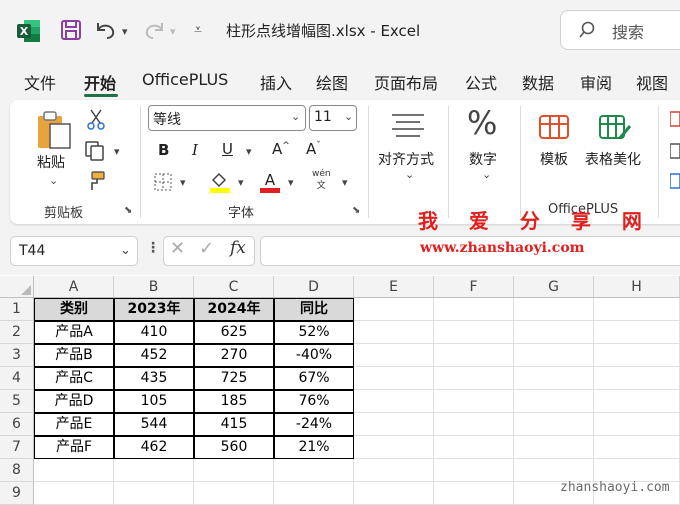 This screenshot has height=505, width=680. I want to click on cell-d1: 同比, so click(314, 309).